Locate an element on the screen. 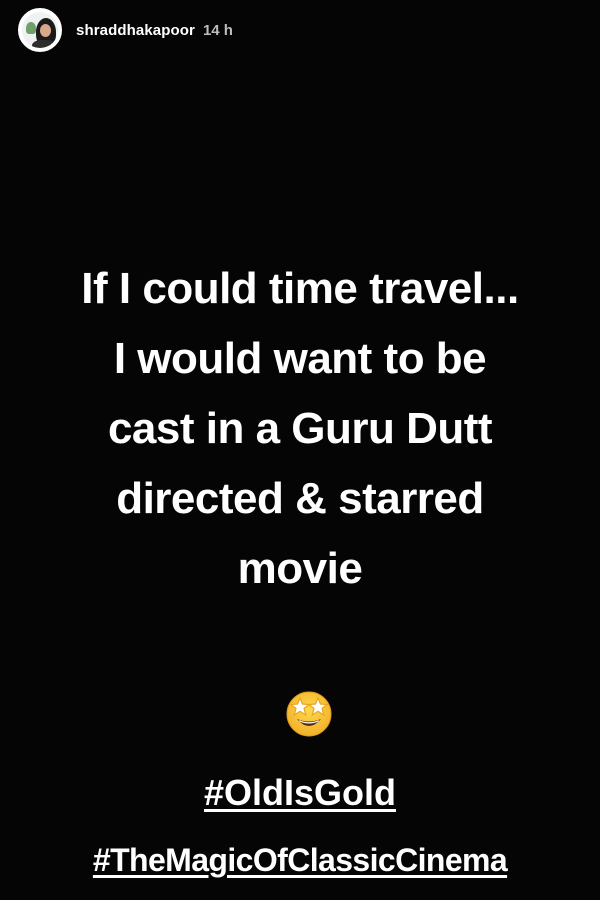 The width and height of the screenshot is (600, 900). avatar is located at coordinates (40, 30).